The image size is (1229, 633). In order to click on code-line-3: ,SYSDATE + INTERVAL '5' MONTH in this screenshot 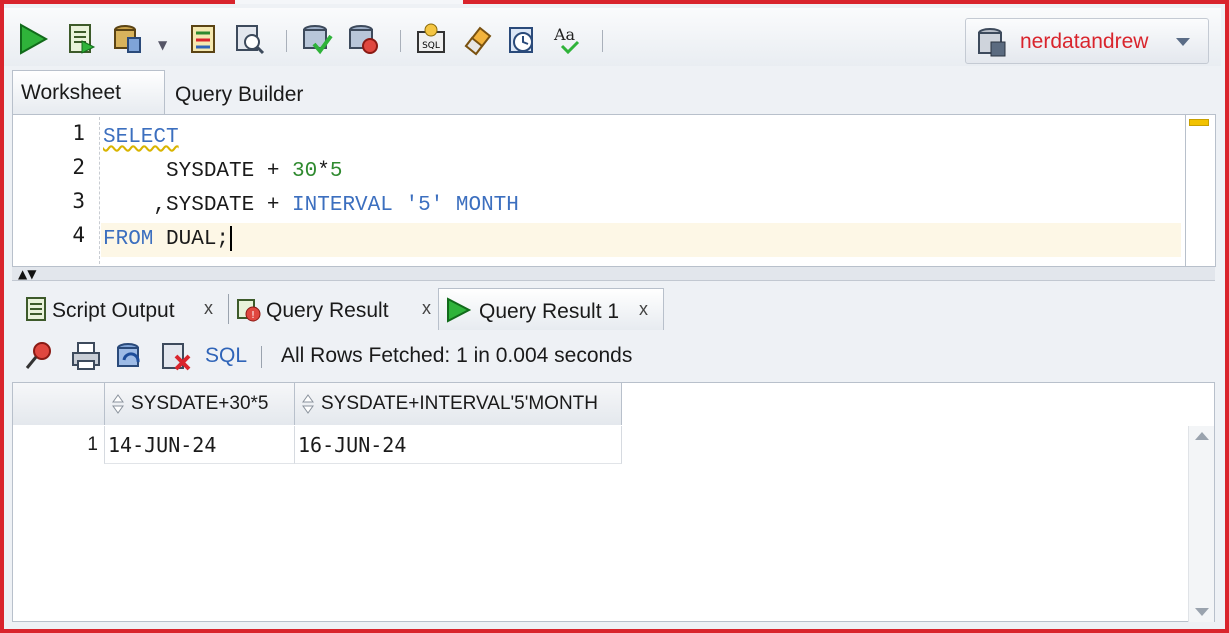, I will do `click(311, 206)`.